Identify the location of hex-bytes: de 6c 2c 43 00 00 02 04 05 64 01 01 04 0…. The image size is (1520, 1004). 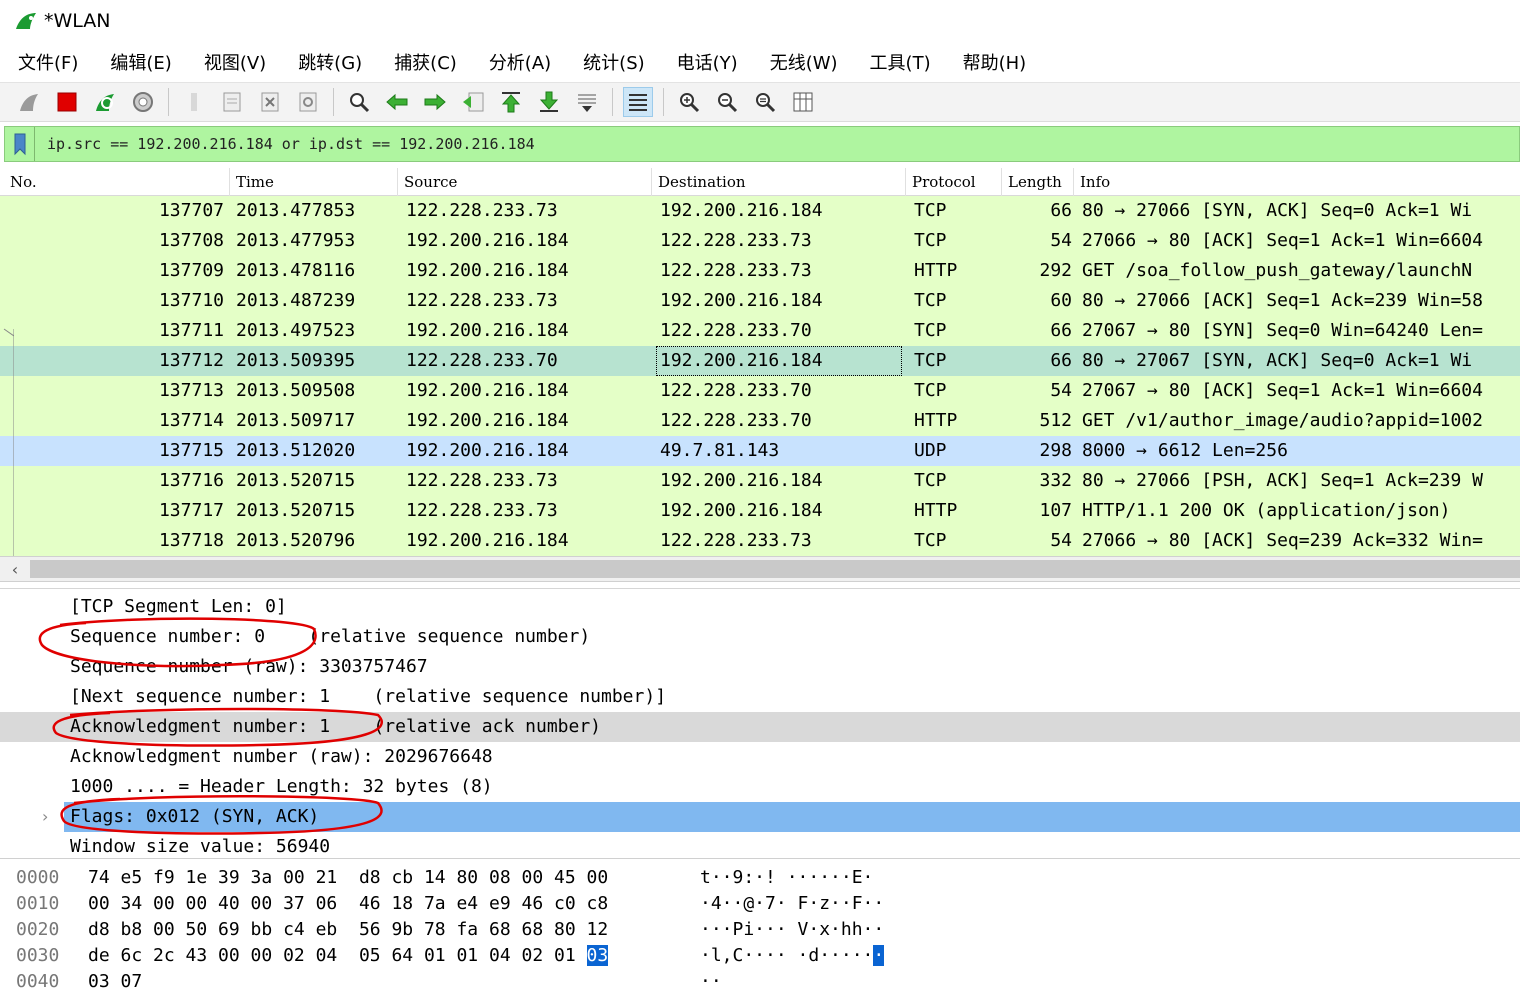
(348, 956).